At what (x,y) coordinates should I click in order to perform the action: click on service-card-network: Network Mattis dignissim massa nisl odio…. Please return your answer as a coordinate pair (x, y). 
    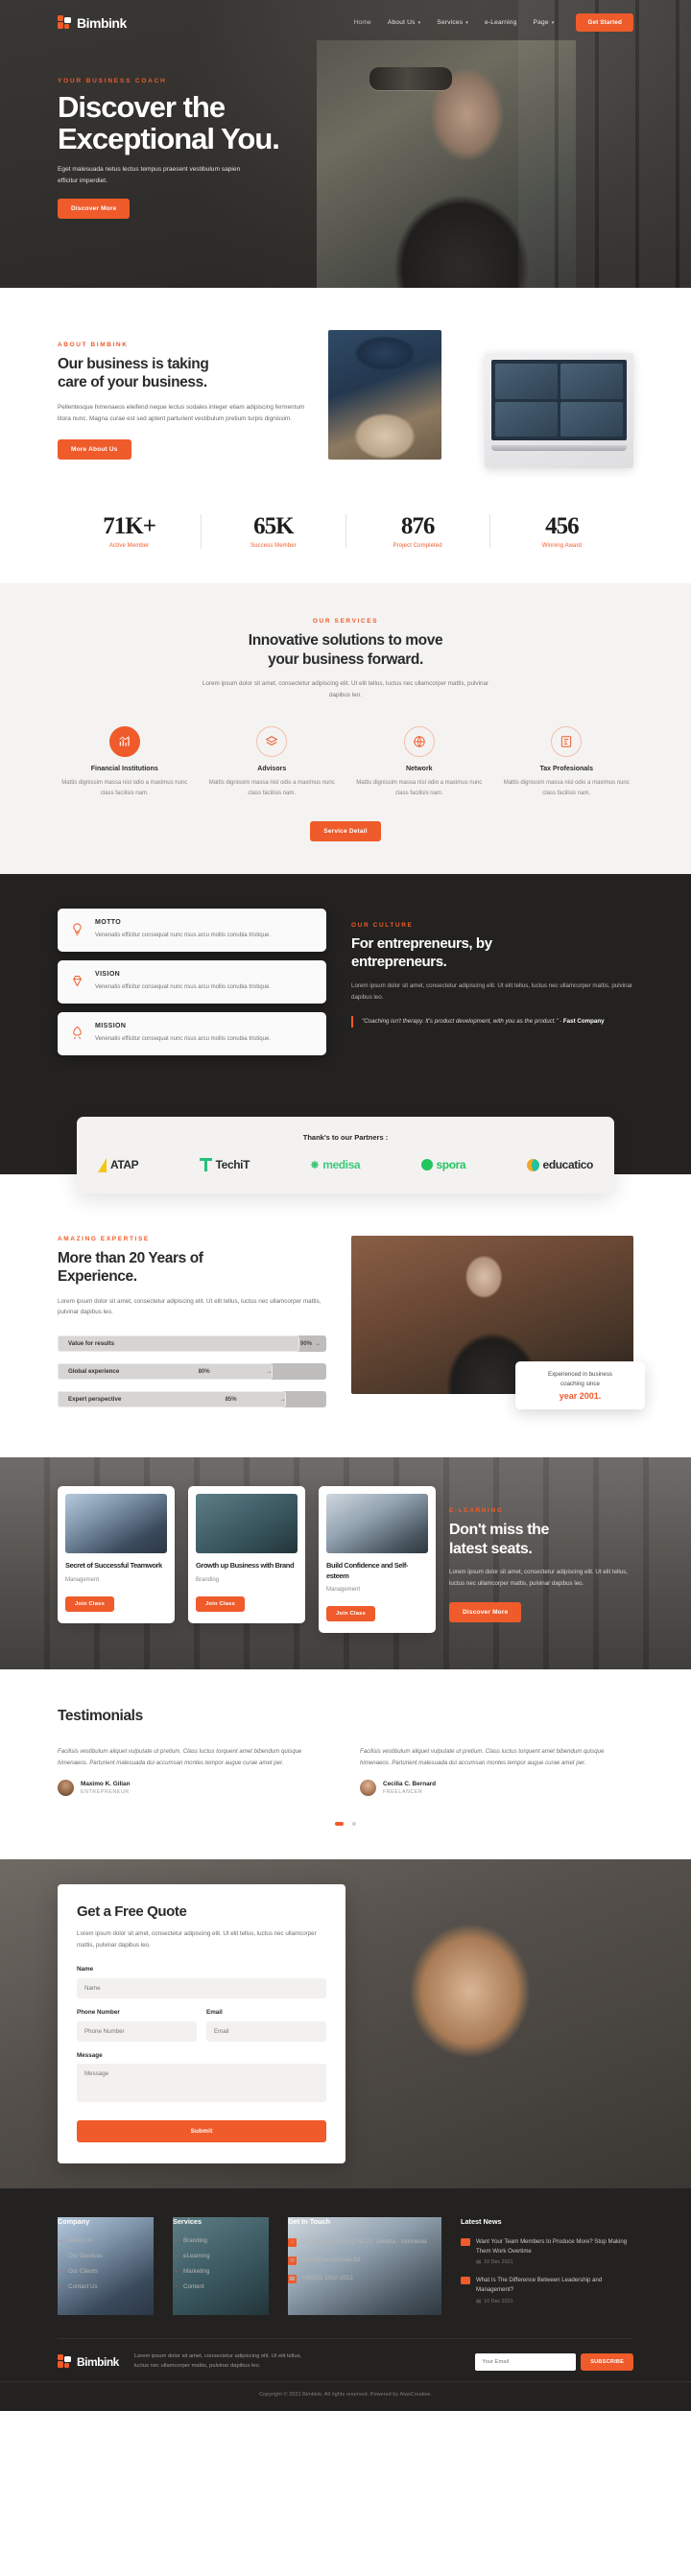
    Looking at the image, I should click on (419, 762).